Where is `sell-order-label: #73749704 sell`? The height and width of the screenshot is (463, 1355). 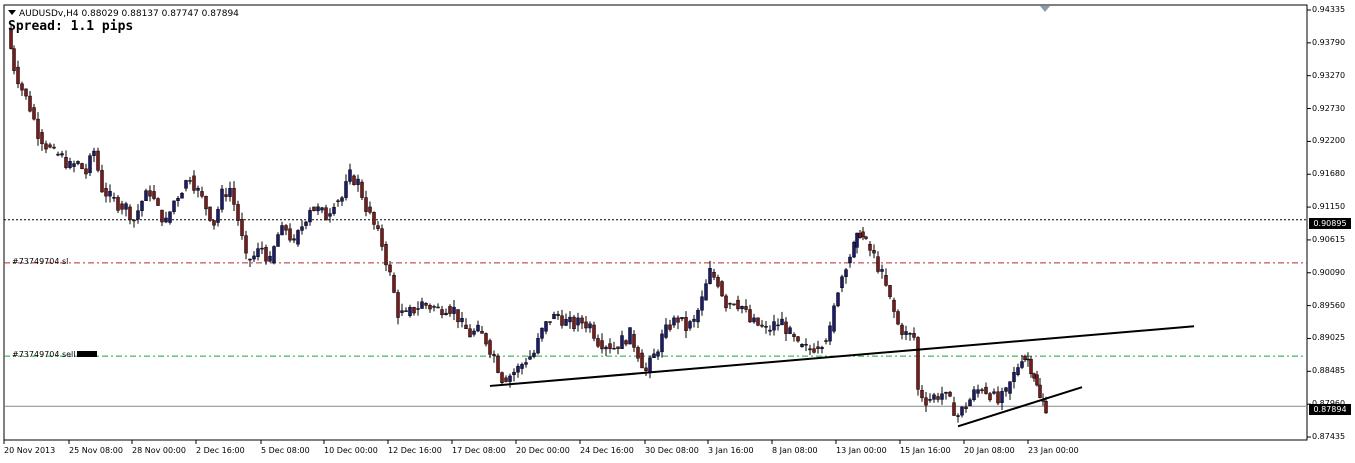 sell-order-label: #73749704 sell is located at coordinates (54, 354).